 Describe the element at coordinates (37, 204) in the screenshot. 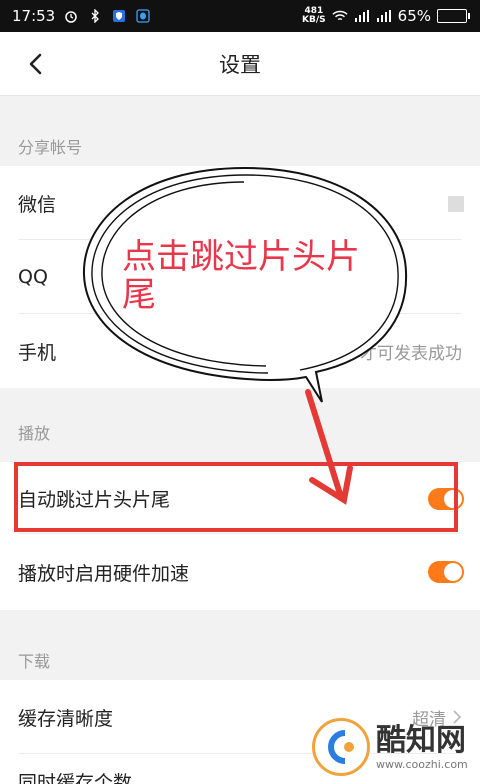

I see `row-label-wechat: 微信` at that location.